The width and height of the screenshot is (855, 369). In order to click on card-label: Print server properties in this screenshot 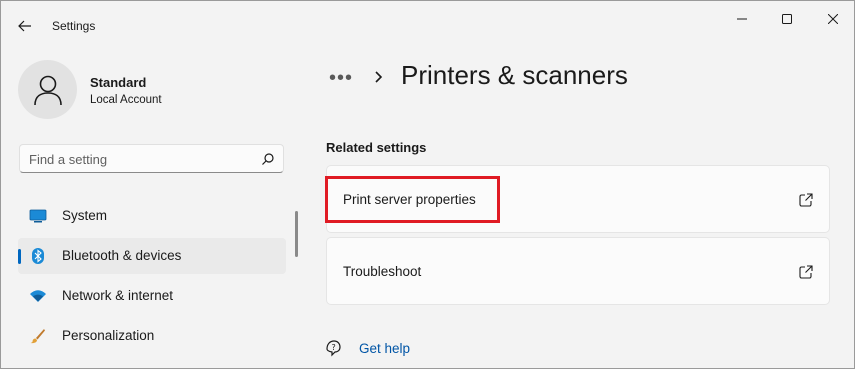, I will do `click(409, 199)`.